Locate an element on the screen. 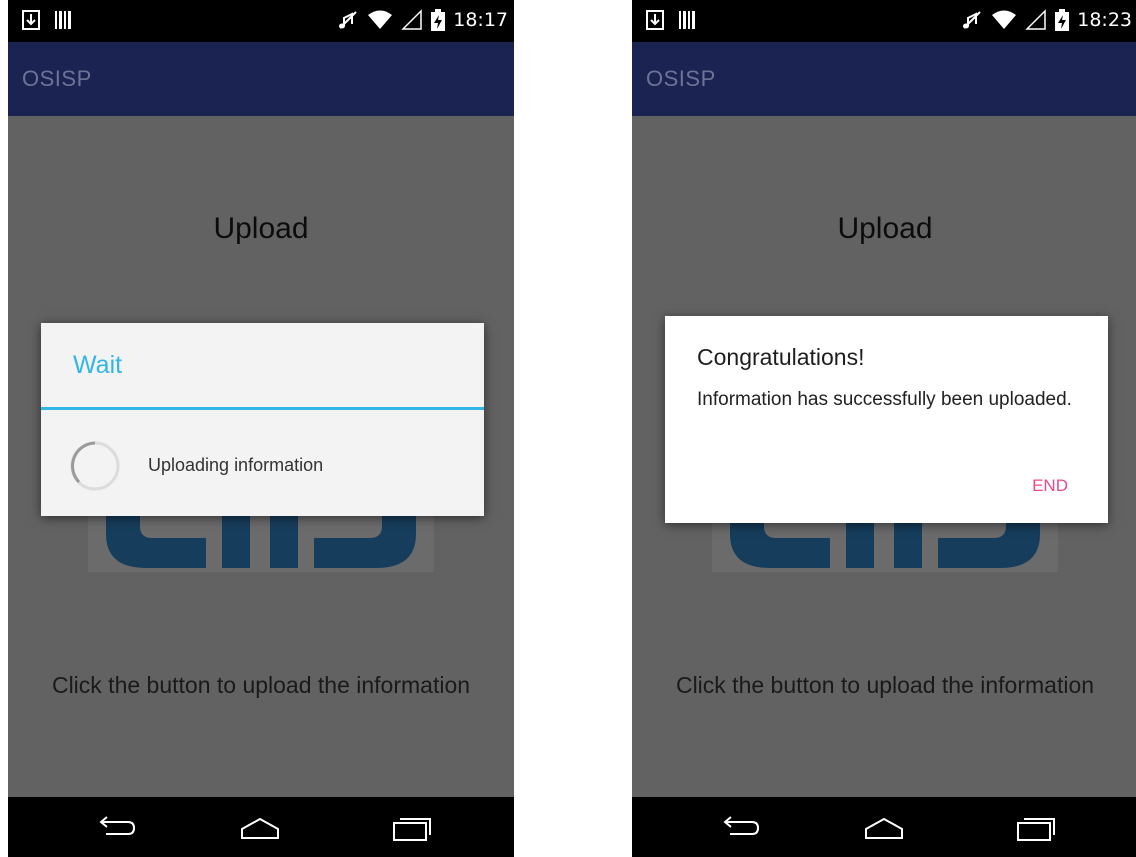 This screenshot has width=1136, height=857. status-time: 18:17 is located at coordinates (480, 20).